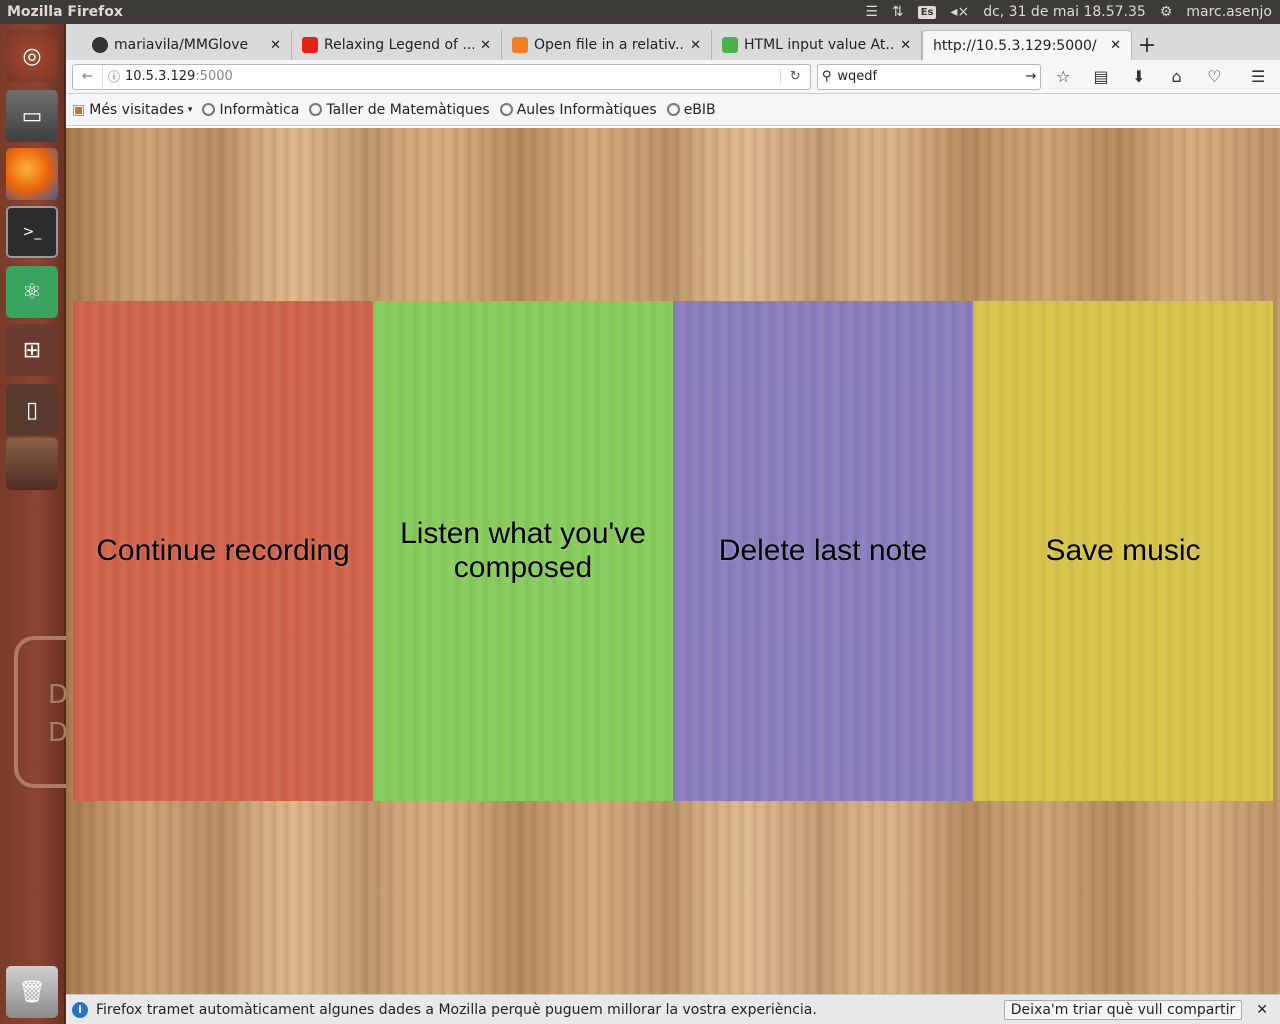  I want to click on tab-github: mariavila/MMGlove ✕, so click(187, 45).